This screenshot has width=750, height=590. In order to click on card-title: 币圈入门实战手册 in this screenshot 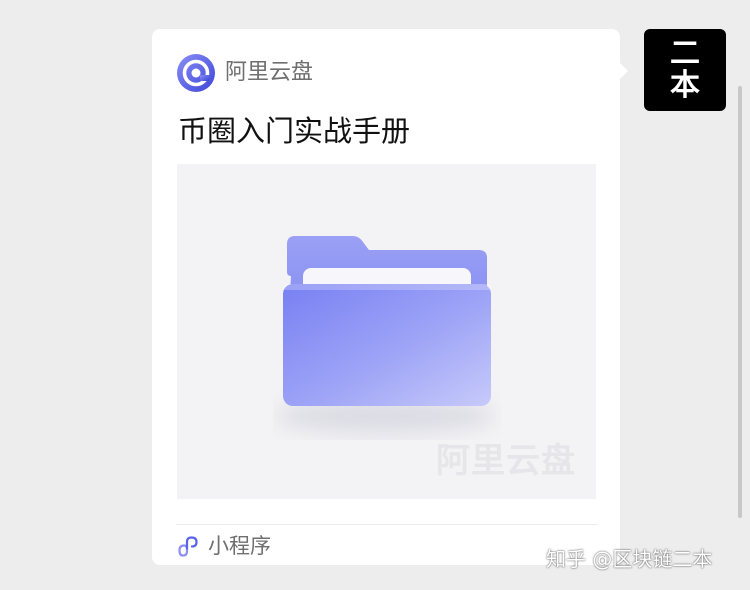, I will do `click(294, 131)`.